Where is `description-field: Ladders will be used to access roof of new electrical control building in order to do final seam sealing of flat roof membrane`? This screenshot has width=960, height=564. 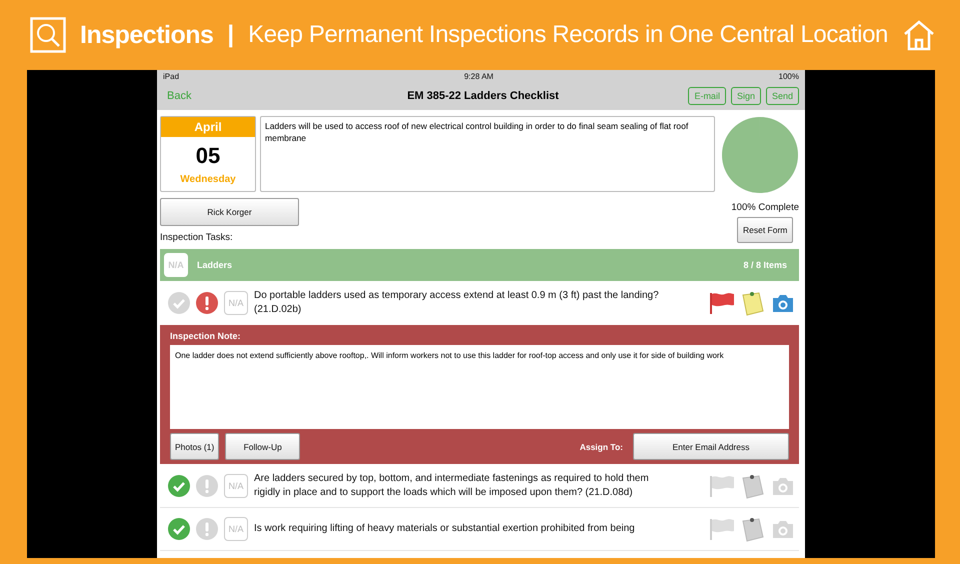 description-field: Ladders will be used to access roof of new electrical control building in order to do final seam sealing of flat roof membrane is located at coordinates (487, 154).